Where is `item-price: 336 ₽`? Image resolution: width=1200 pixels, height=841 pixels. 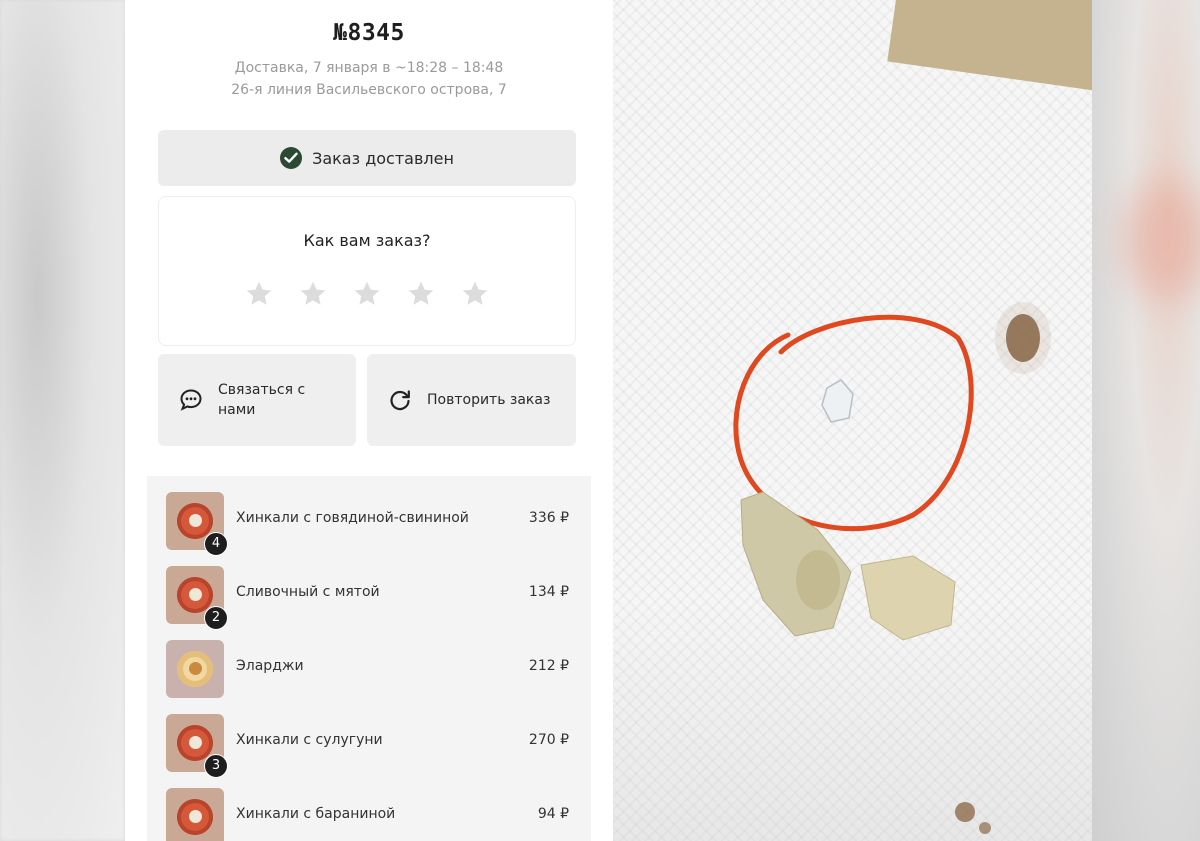 item-price: 336 ₽ is located at coordinates (548, 518).